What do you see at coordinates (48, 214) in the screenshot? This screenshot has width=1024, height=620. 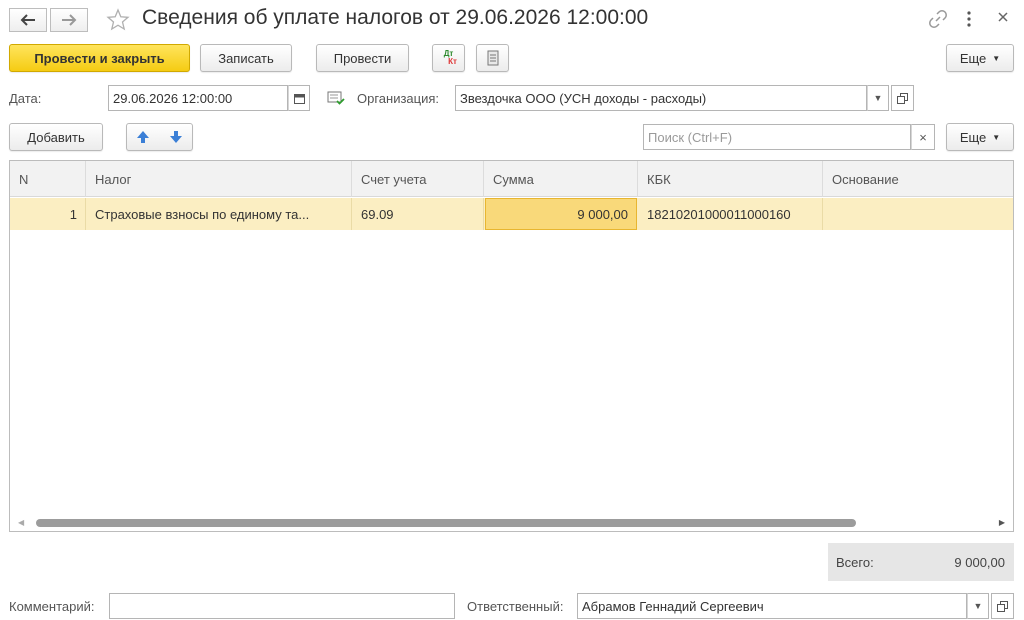 I see `cell-n: 1` at bounding box center [48, 214].